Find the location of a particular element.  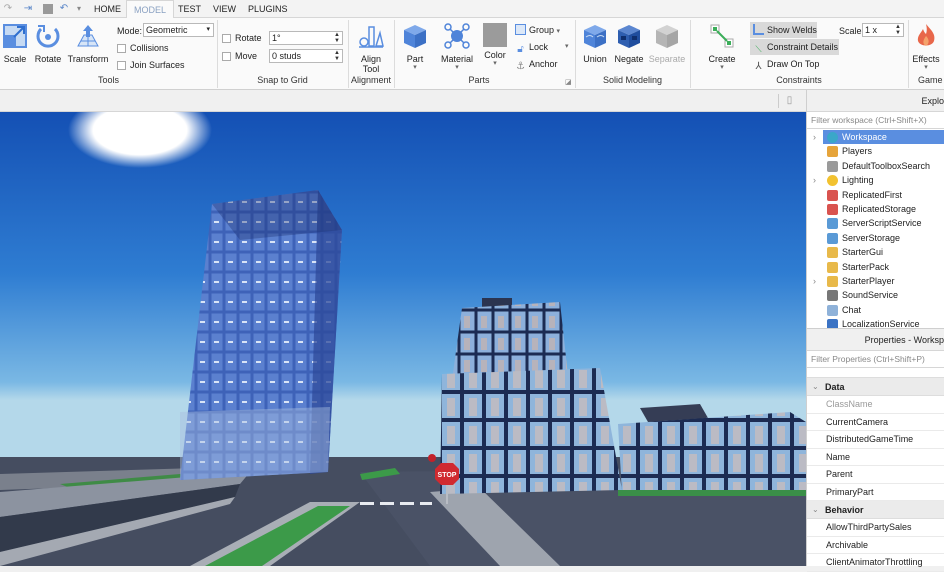

replicated-storage-icon is located at coordinates (832, 209).